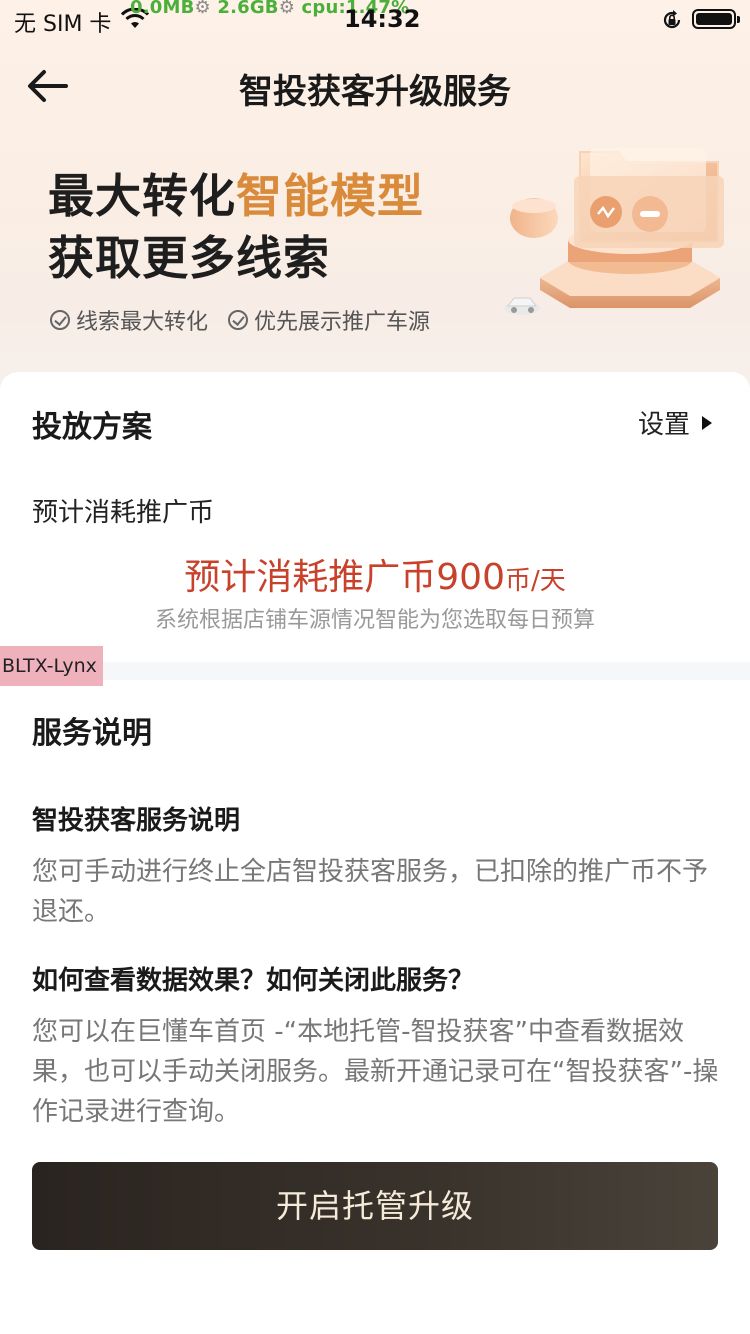 Image resolution: width=750 pixels, height=1334 pixels. I want to click on page-title: 智投获客升级服务, so click(375, 92).